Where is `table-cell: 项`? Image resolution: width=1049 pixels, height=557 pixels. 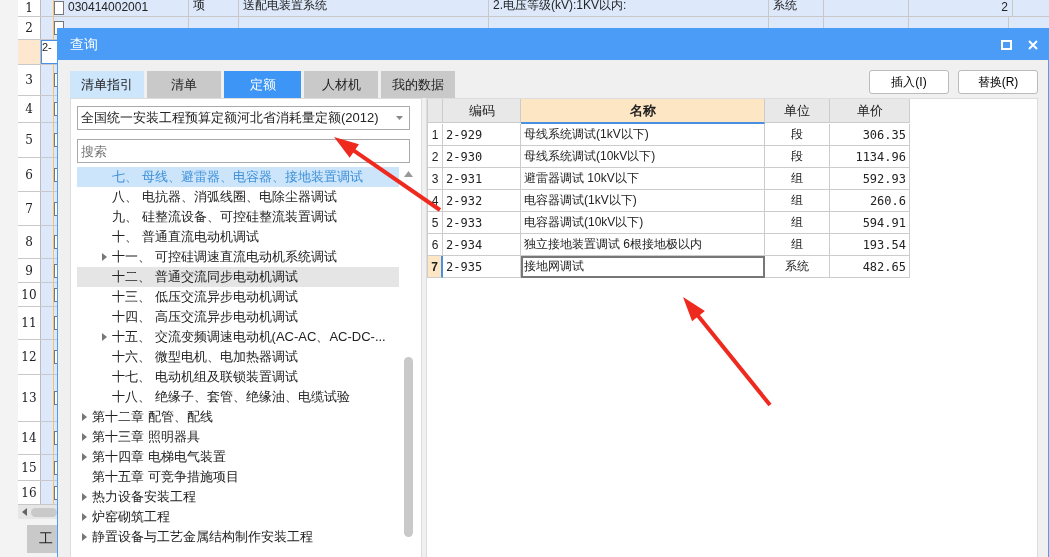 table-cell: 项 is located at coordinates (214, 8).